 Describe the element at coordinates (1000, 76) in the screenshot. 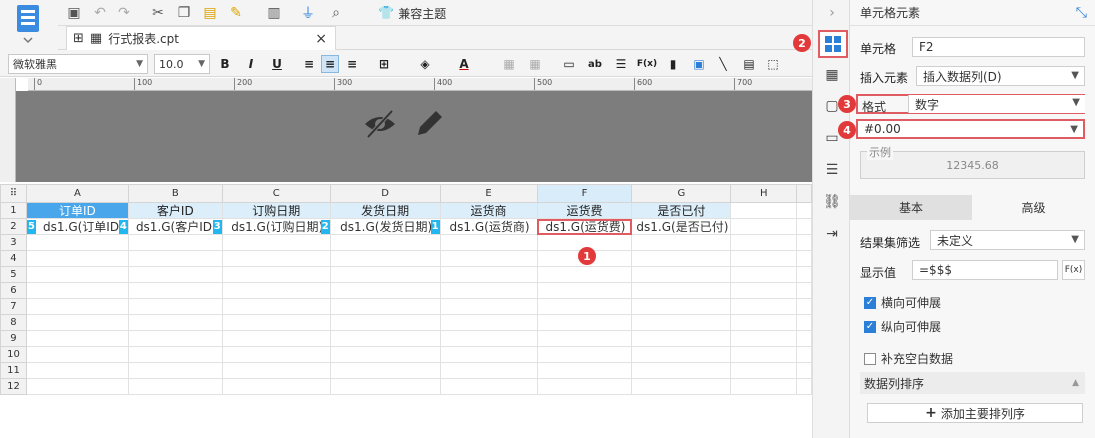

I see `insert-element-select: 插入数据列(D) ▼` at that location.